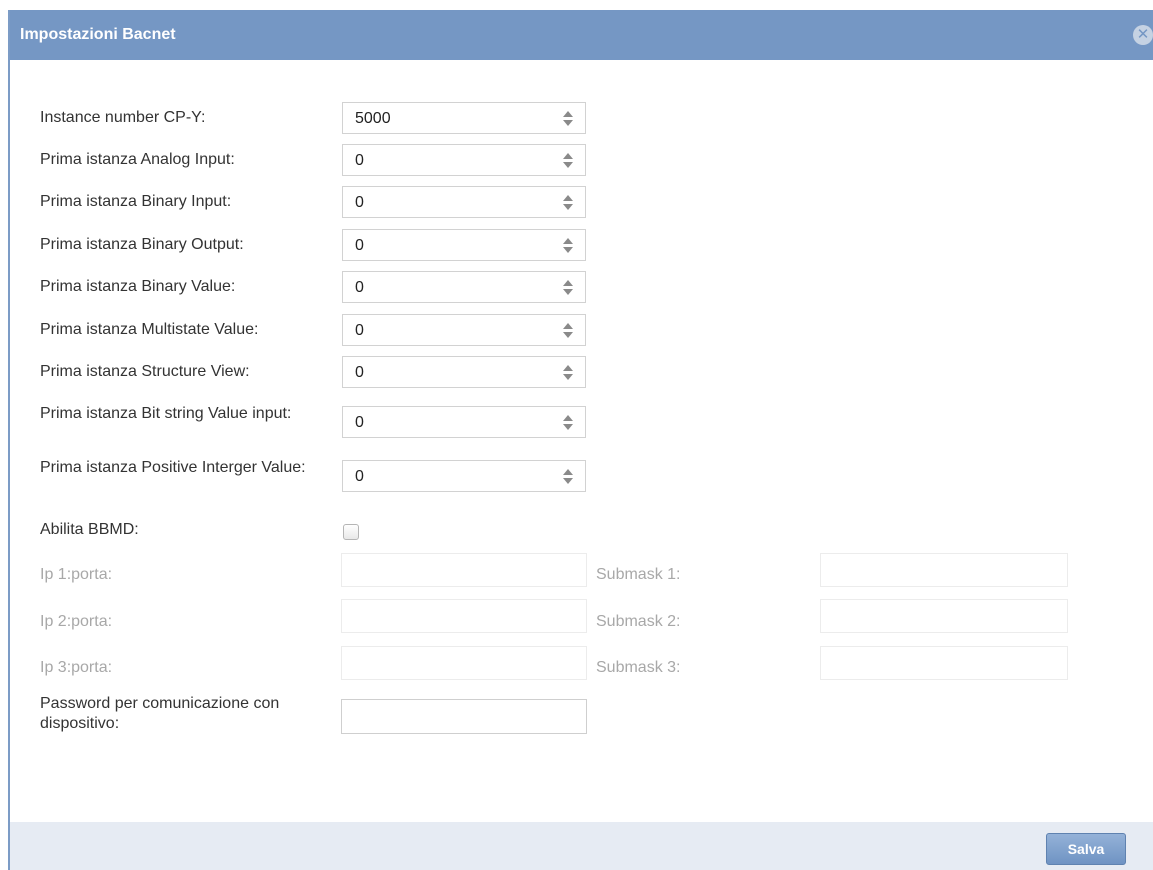 The height and width of the screenshot is (870, 1153). Describe the element at coordinates (464, 372) in the screenshot. I see `structure-view-spinner: 0` at that location.